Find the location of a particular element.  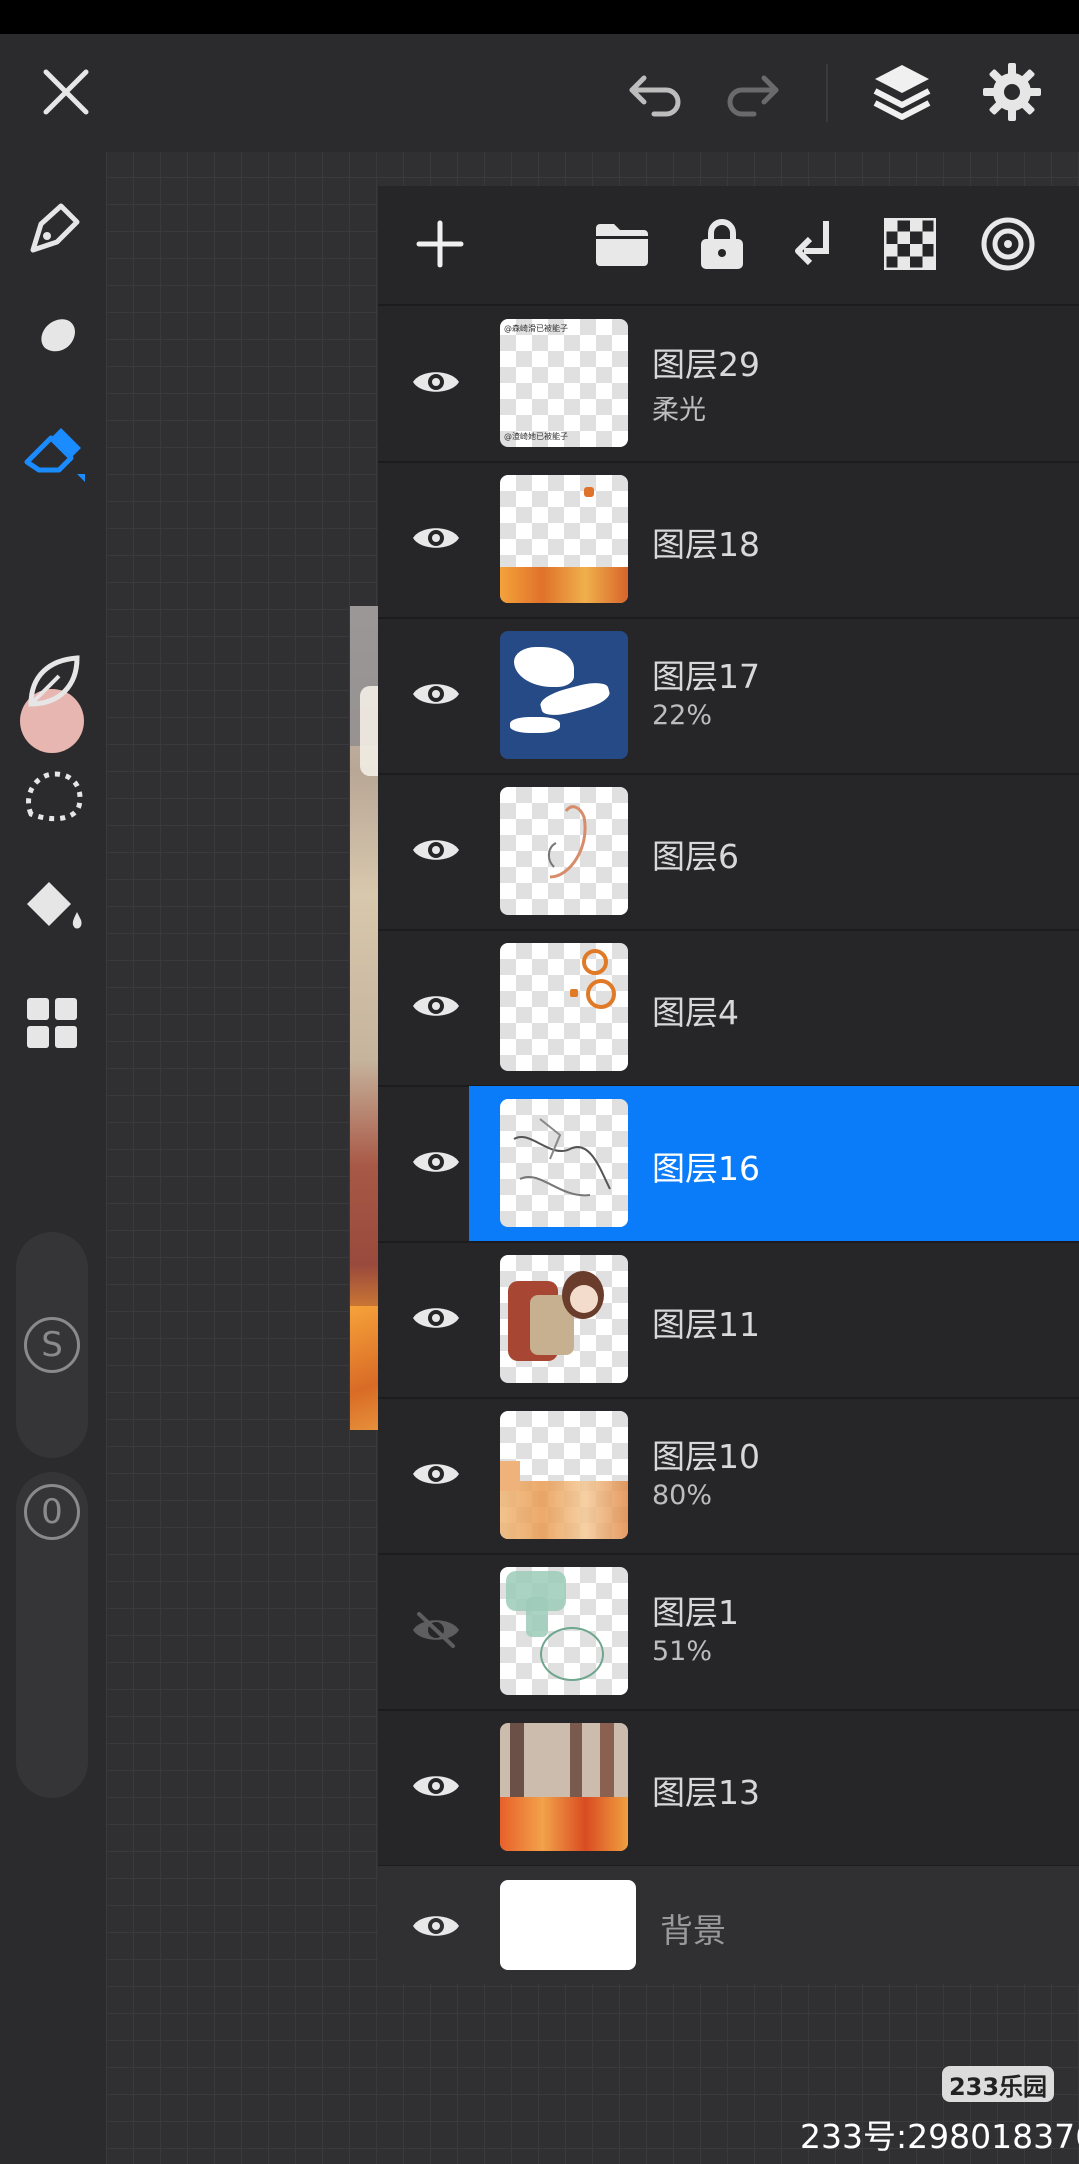

add-layer-icon is located at coordinates (440, 244).